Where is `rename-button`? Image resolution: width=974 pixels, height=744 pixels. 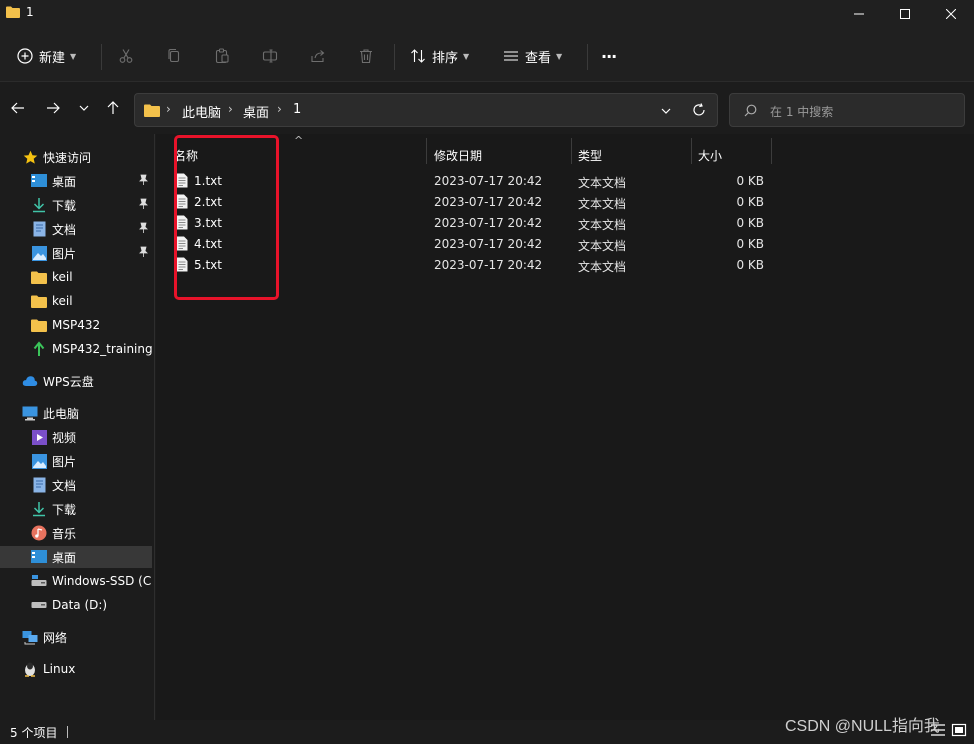
rename-button is located at coordinates (270, 56).